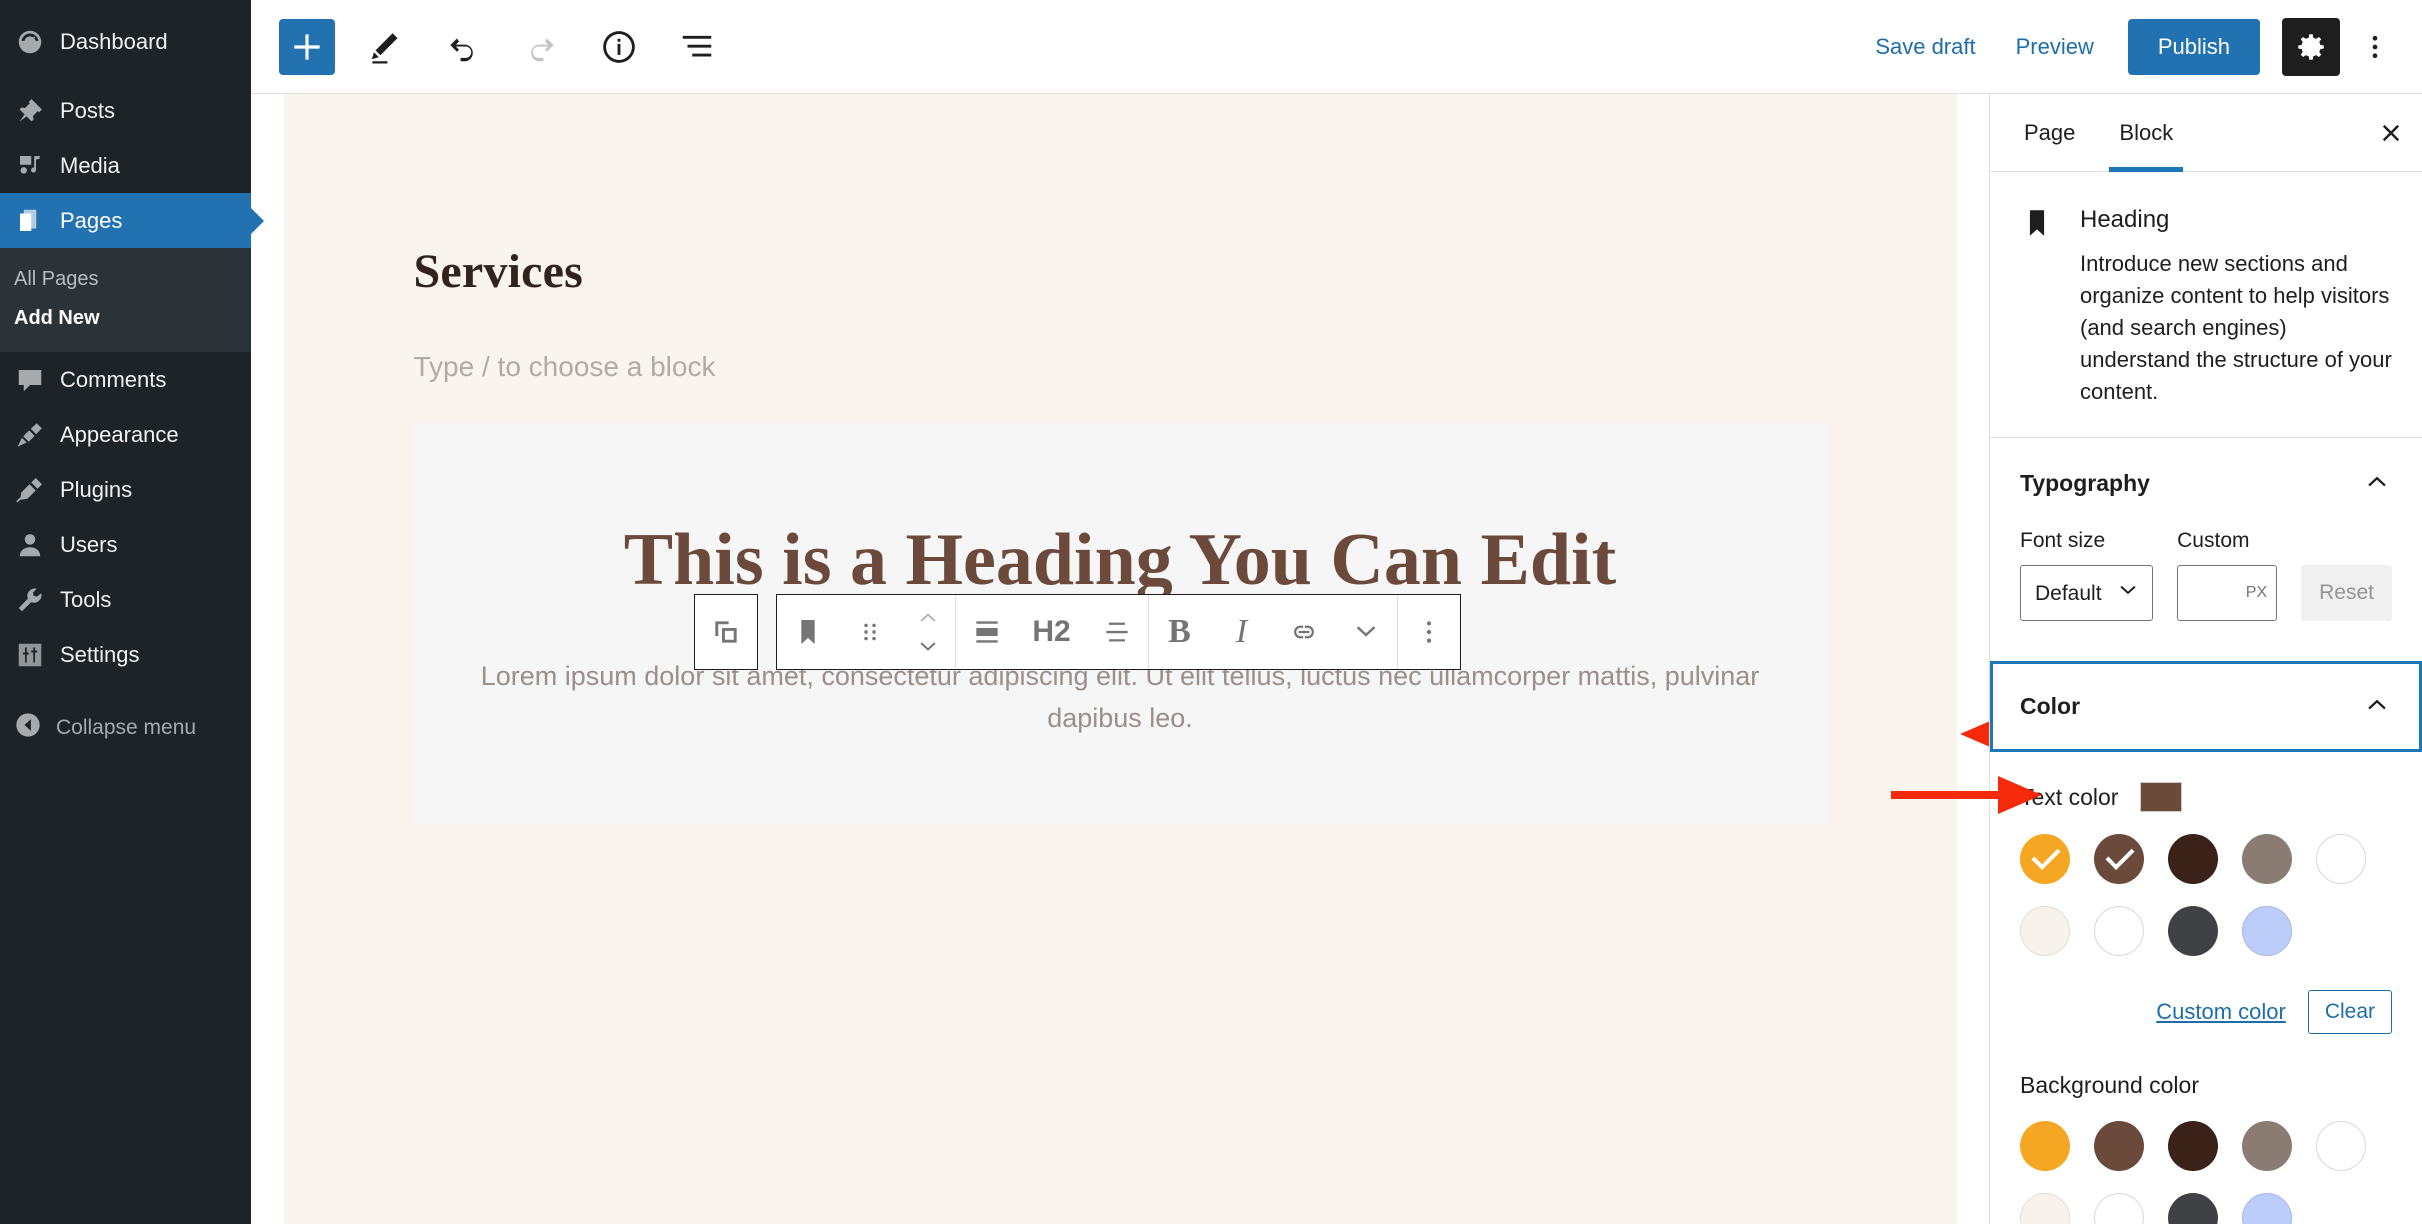 The width and height of the screenshot is (2422, 1224). I want to click on typography-section-title: Typography, so click(2085, 483).